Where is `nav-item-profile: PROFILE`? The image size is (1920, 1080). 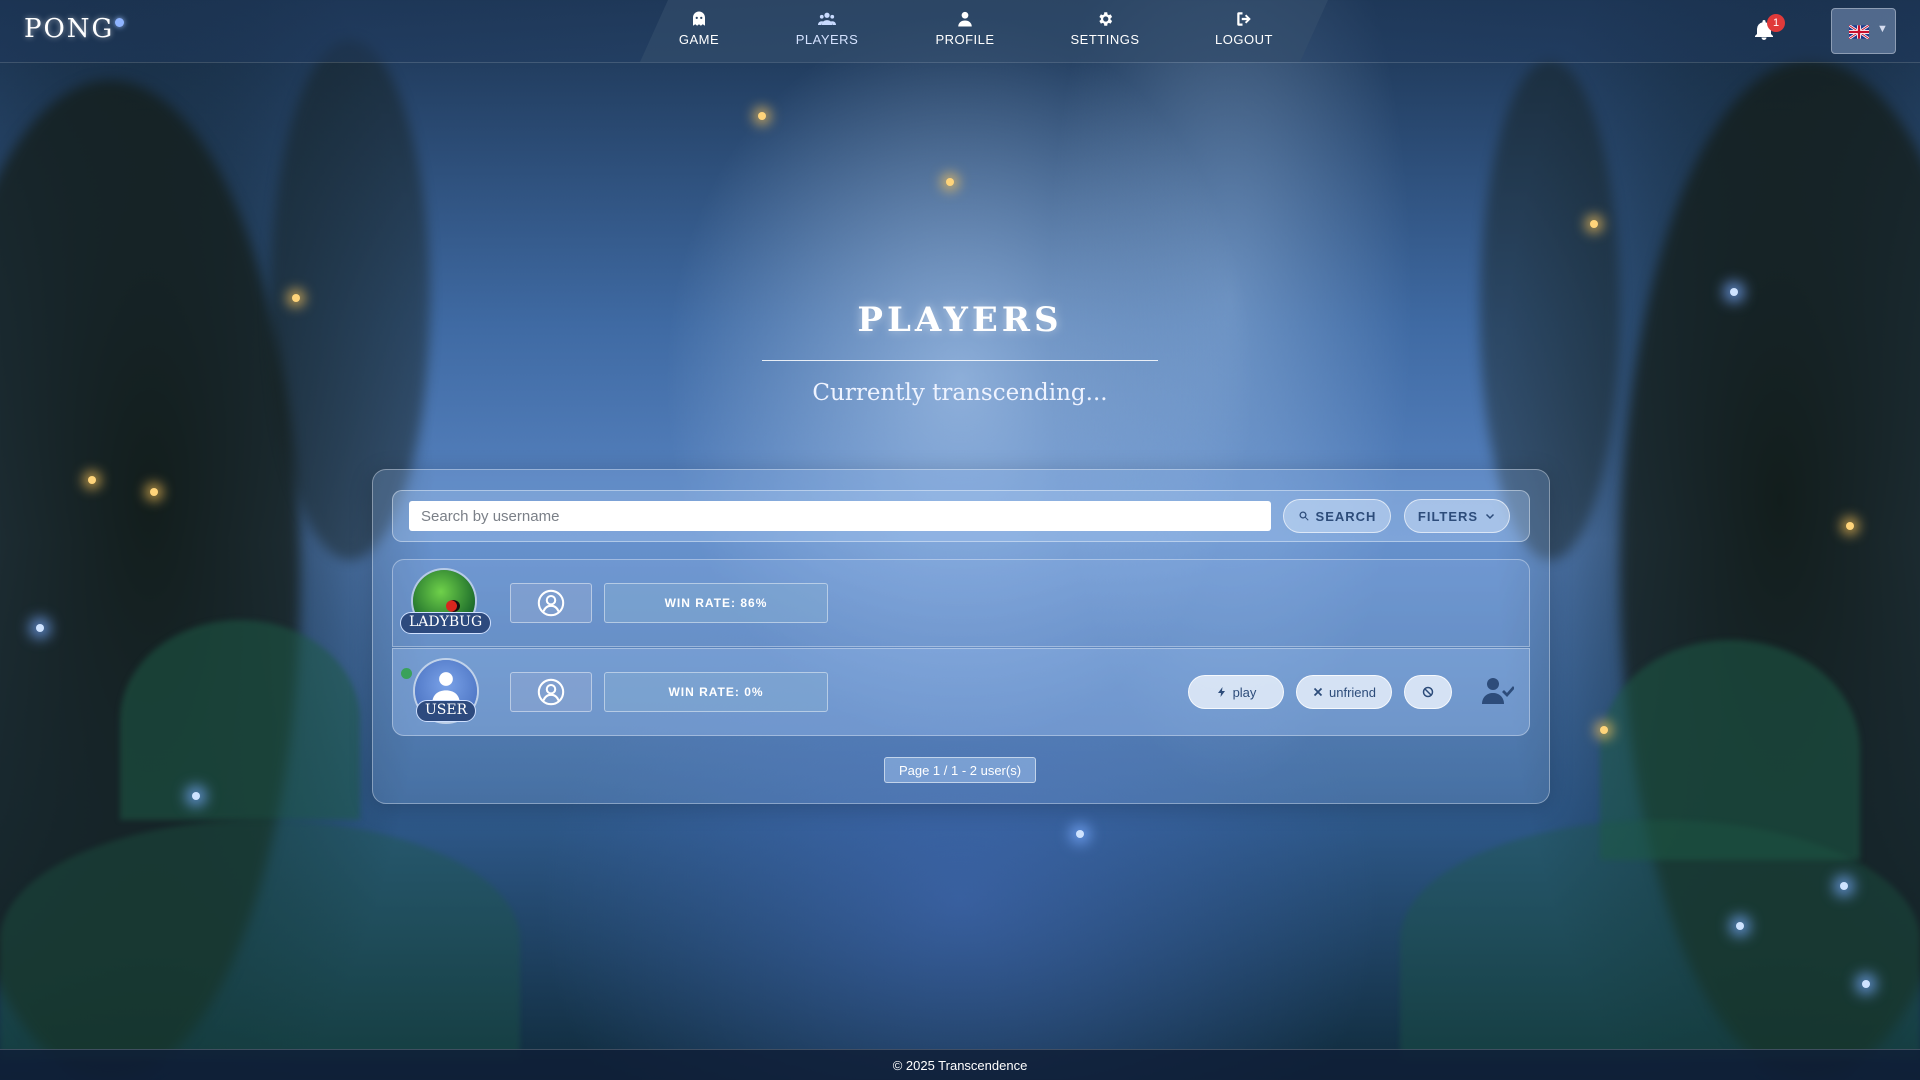
nav-item-profile: PROFILE is located at coordinates (965, 28).